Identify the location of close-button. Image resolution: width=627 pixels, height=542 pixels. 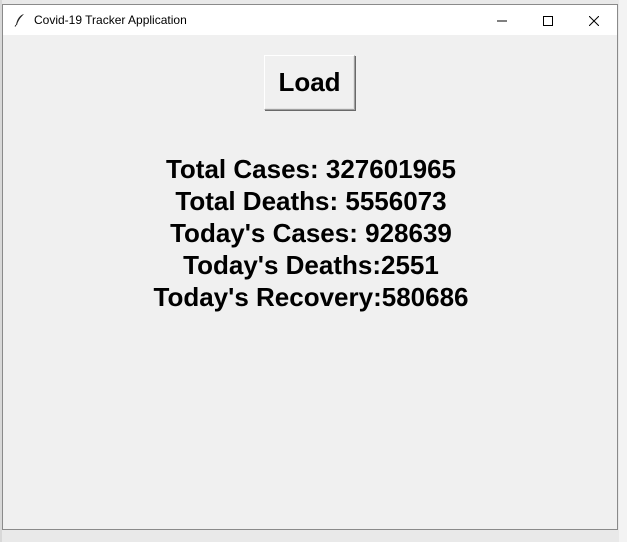
(594, 20).